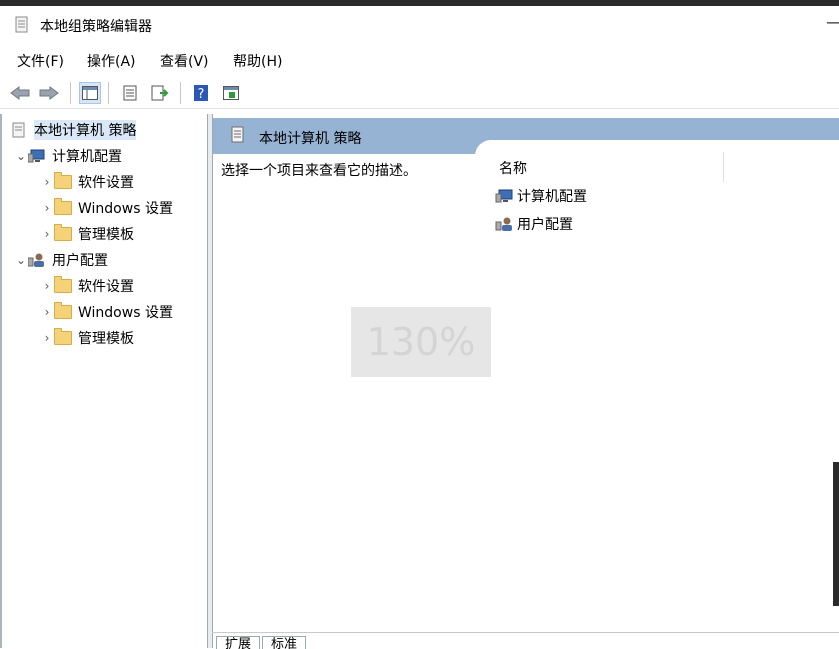 This screenshot has height=649, width=839. What do you see at coordinates (184, 61) in the screenshot?
I see `menu-view: 查看(V)` at bounding box center [184, 61].